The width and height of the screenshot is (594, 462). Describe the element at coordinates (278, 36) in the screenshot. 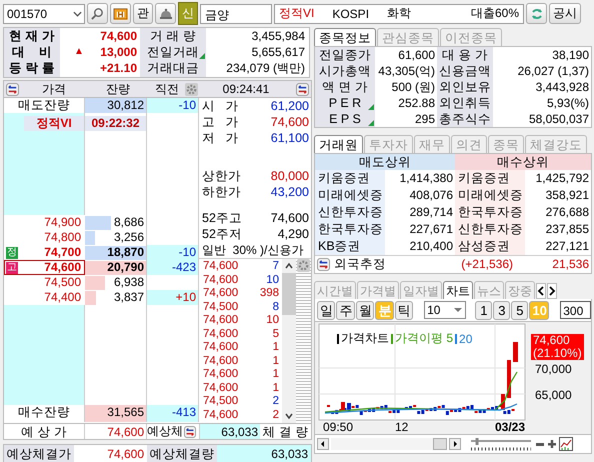

I see `summary-value: 3,455,984` at that location.